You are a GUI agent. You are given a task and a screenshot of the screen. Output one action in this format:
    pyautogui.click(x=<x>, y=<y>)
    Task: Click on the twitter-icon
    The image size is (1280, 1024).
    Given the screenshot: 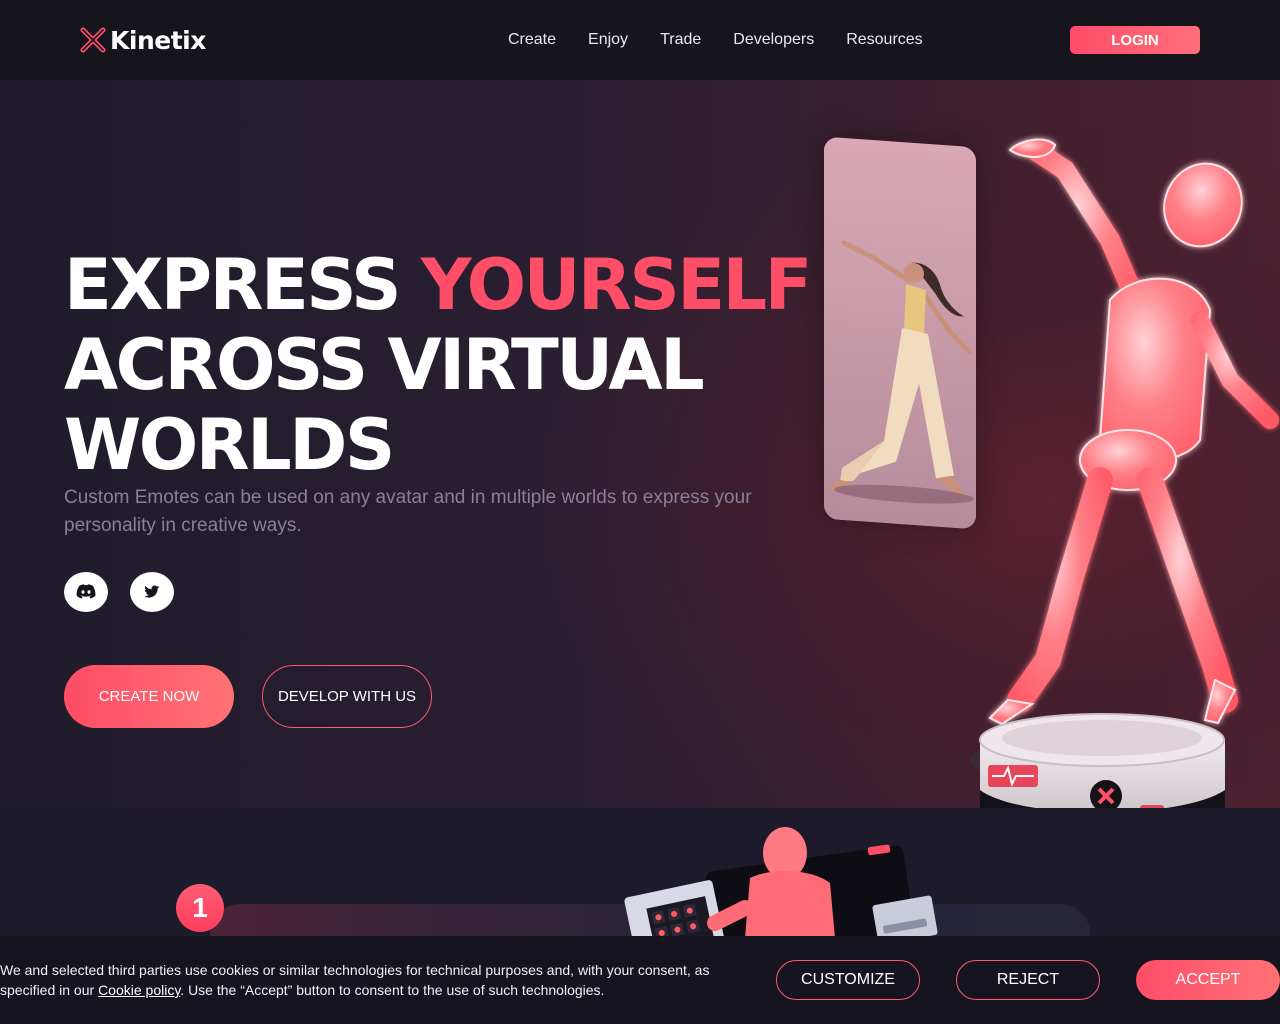 What is the action you would take?
    pyautogui.click(x=152, y=591)
    